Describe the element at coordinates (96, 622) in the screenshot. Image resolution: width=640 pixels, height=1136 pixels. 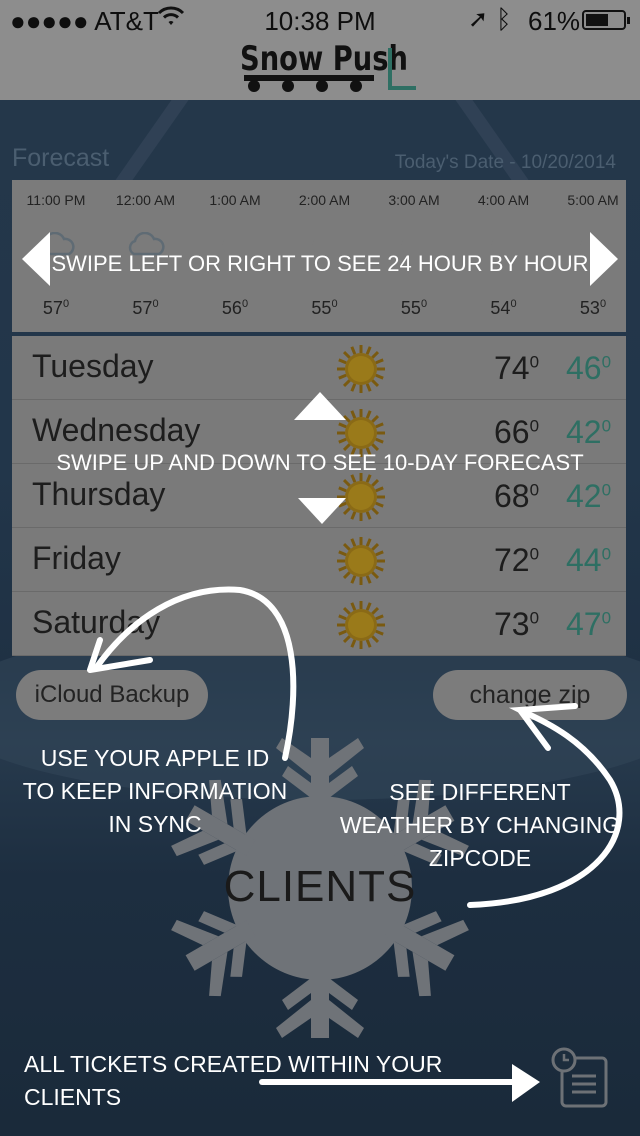
I see `day-name: Saturday` at that location.